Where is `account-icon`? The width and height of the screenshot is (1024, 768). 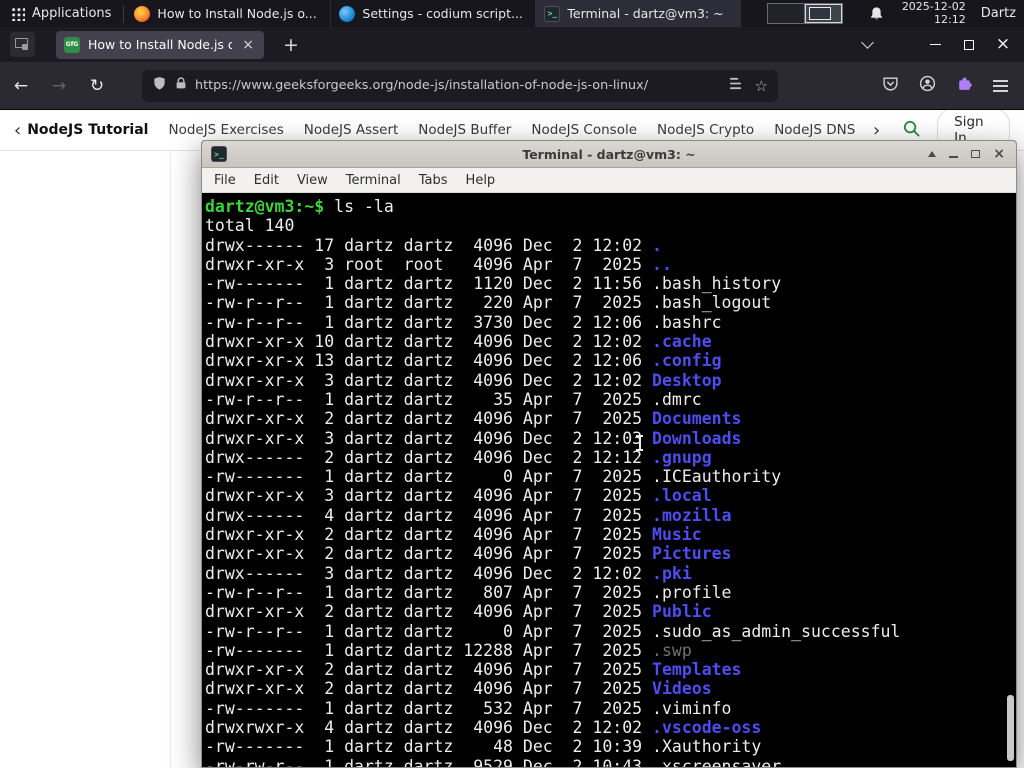
account-icon is located at coordinates (927, 85).